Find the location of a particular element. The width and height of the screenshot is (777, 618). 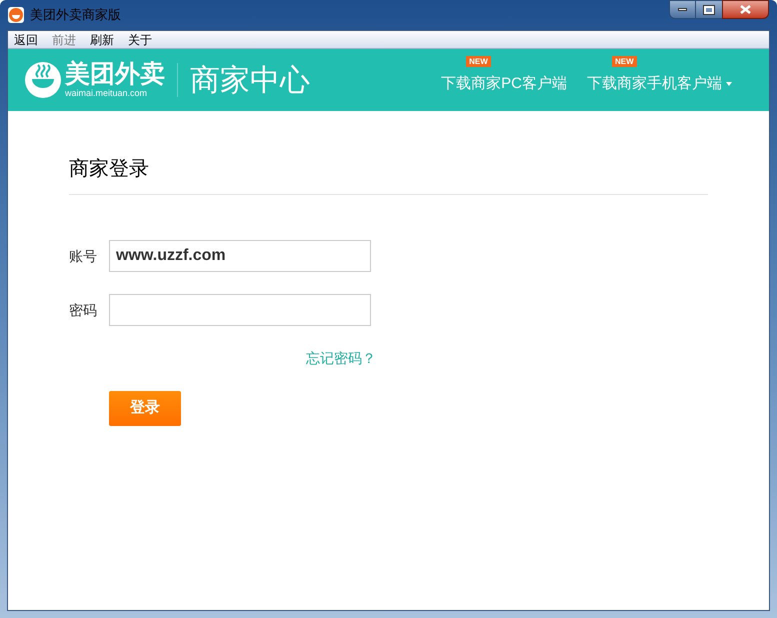

maximize-button is located at coordinates (709, 9).